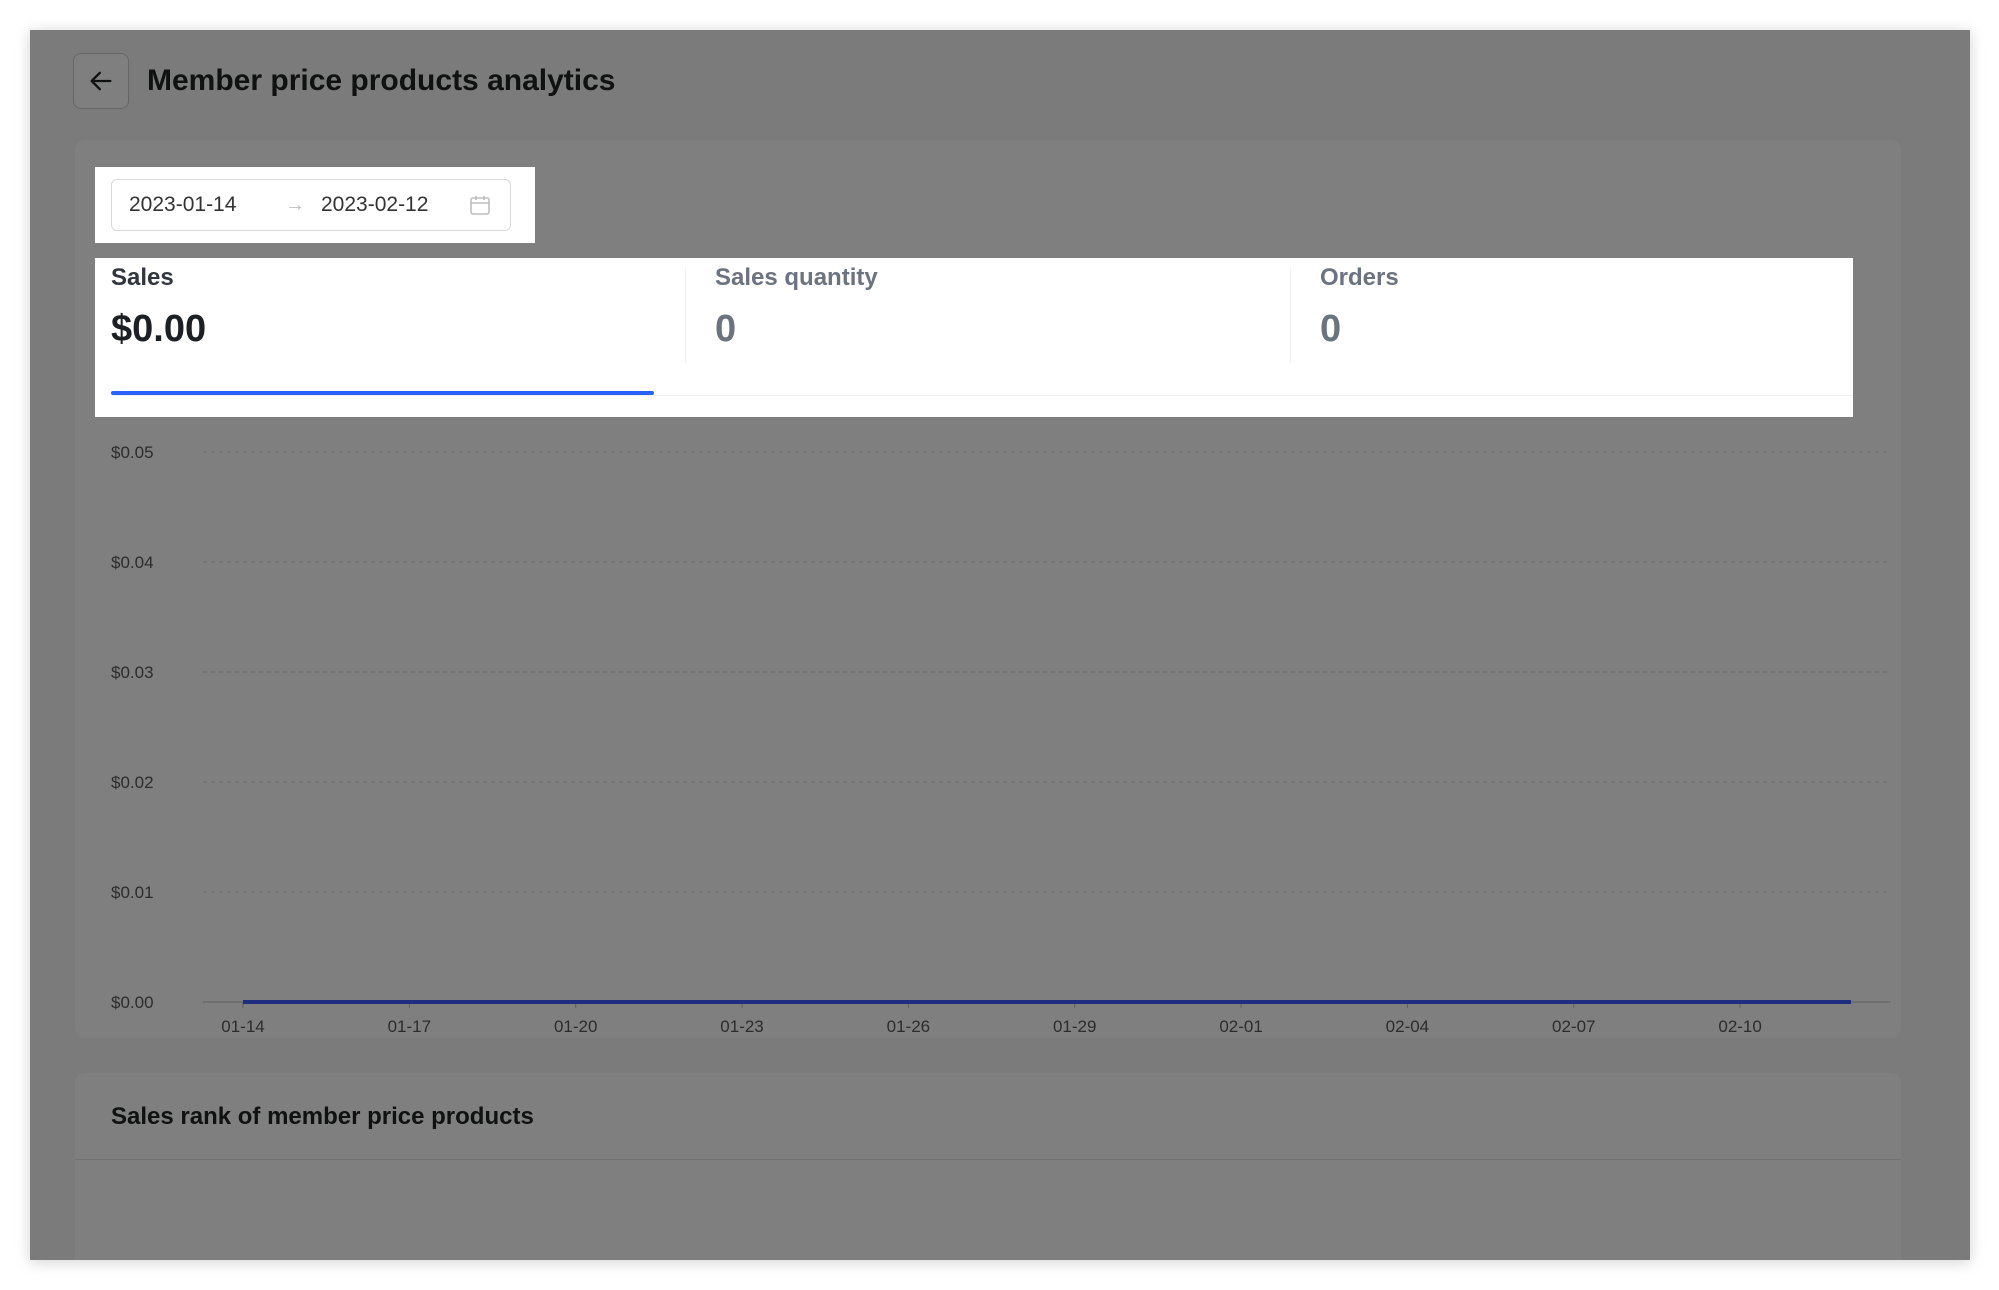  I want to click on tab-orders: Orders 0, so click(1564, 328).